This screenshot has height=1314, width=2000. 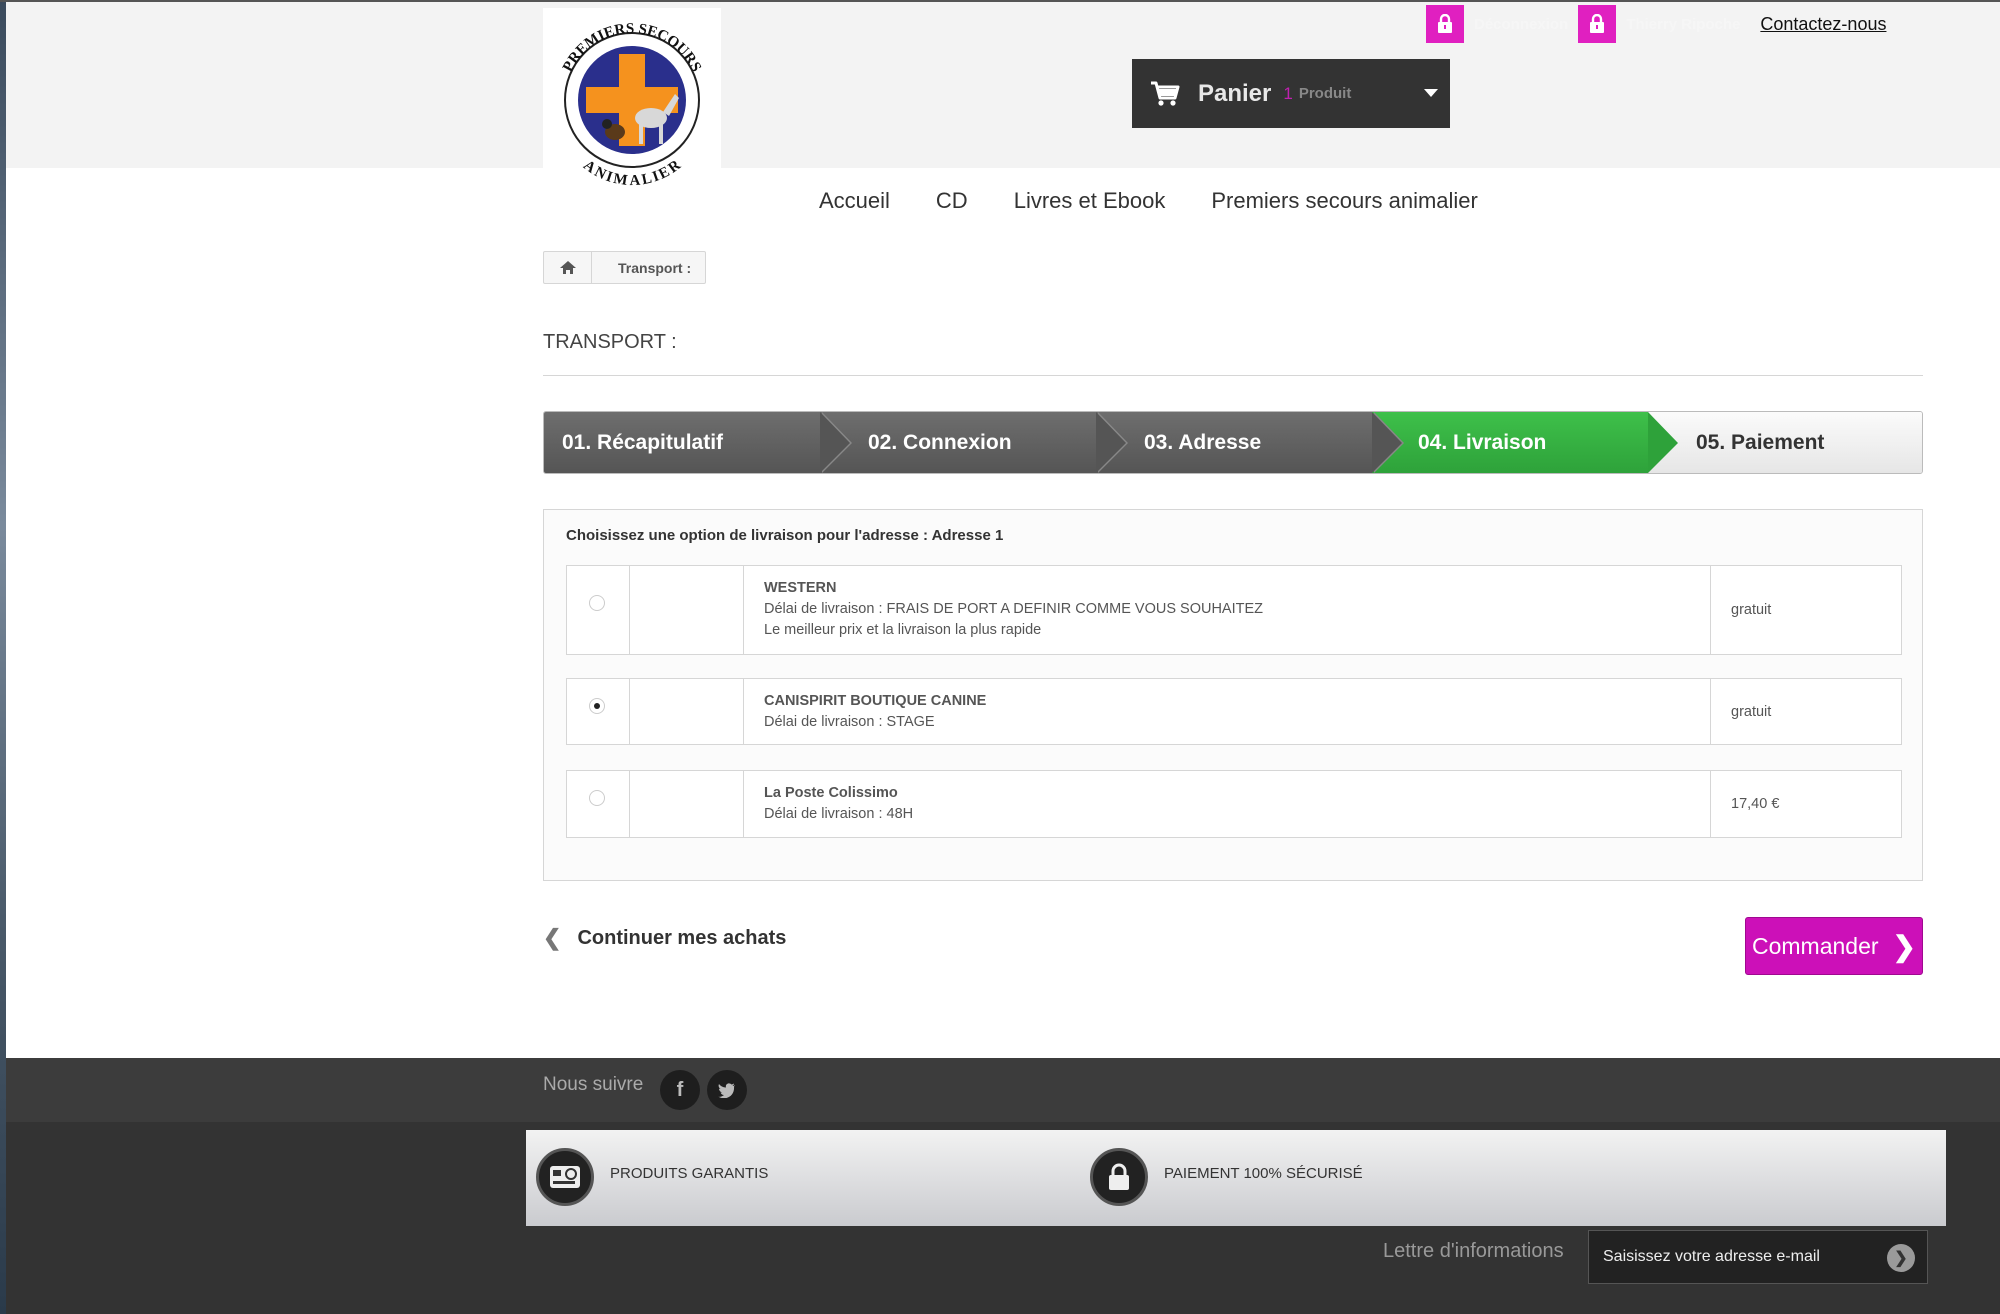 I want to click on cart-label: Panier, so click(x=1235, y=93).